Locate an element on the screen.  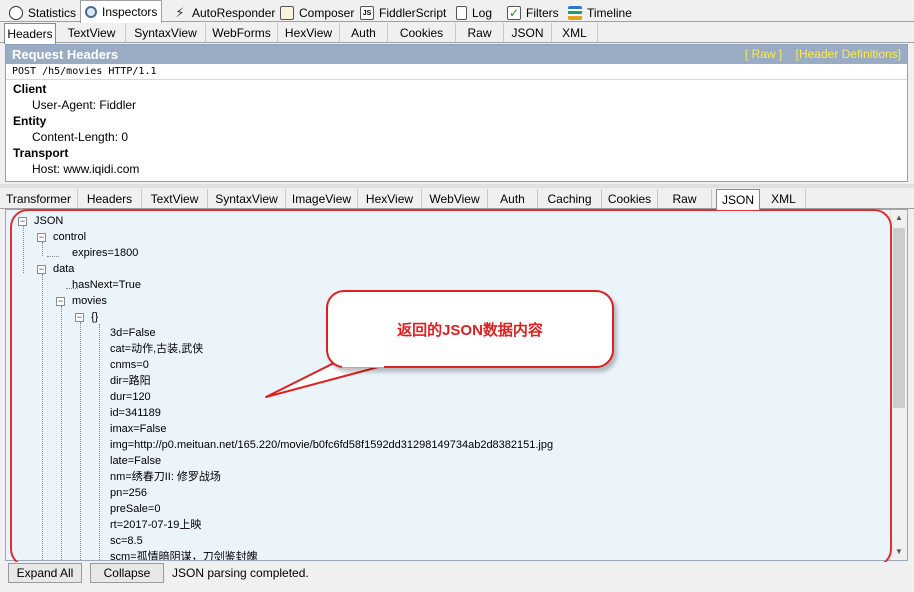
tree-node-expires: expires=1800 is located at coordinates (105, 253).